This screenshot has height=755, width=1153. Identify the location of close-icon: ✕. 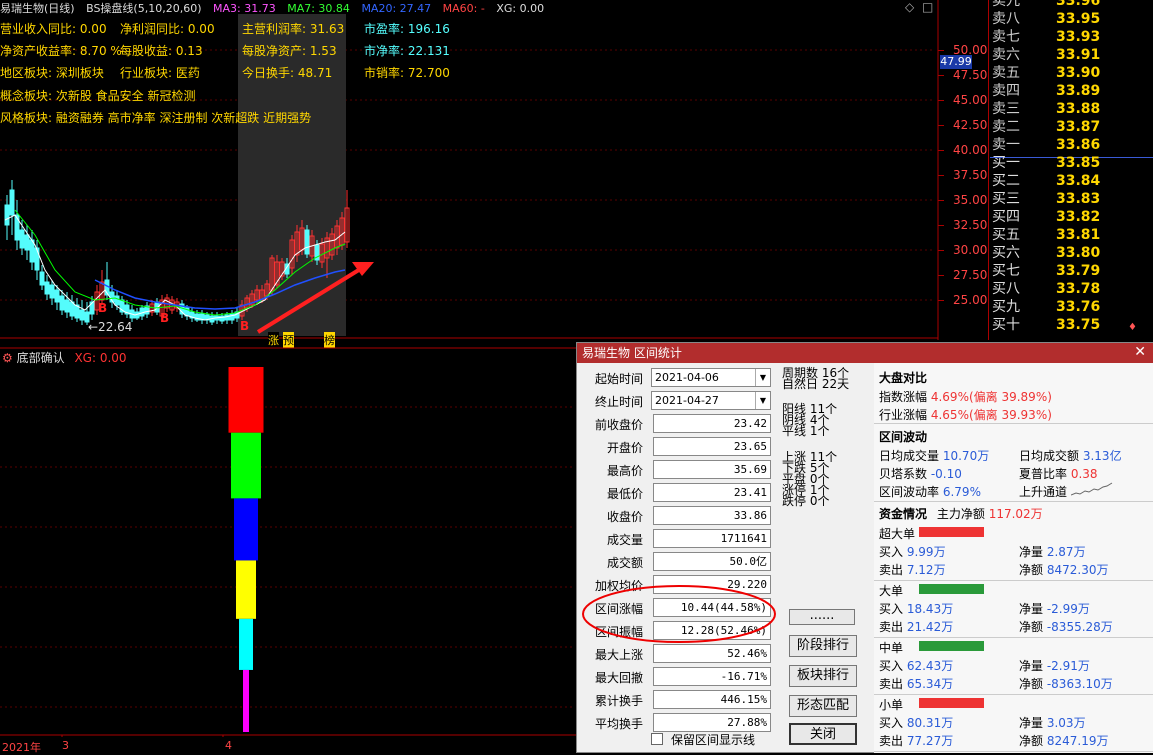
(1140, 352).